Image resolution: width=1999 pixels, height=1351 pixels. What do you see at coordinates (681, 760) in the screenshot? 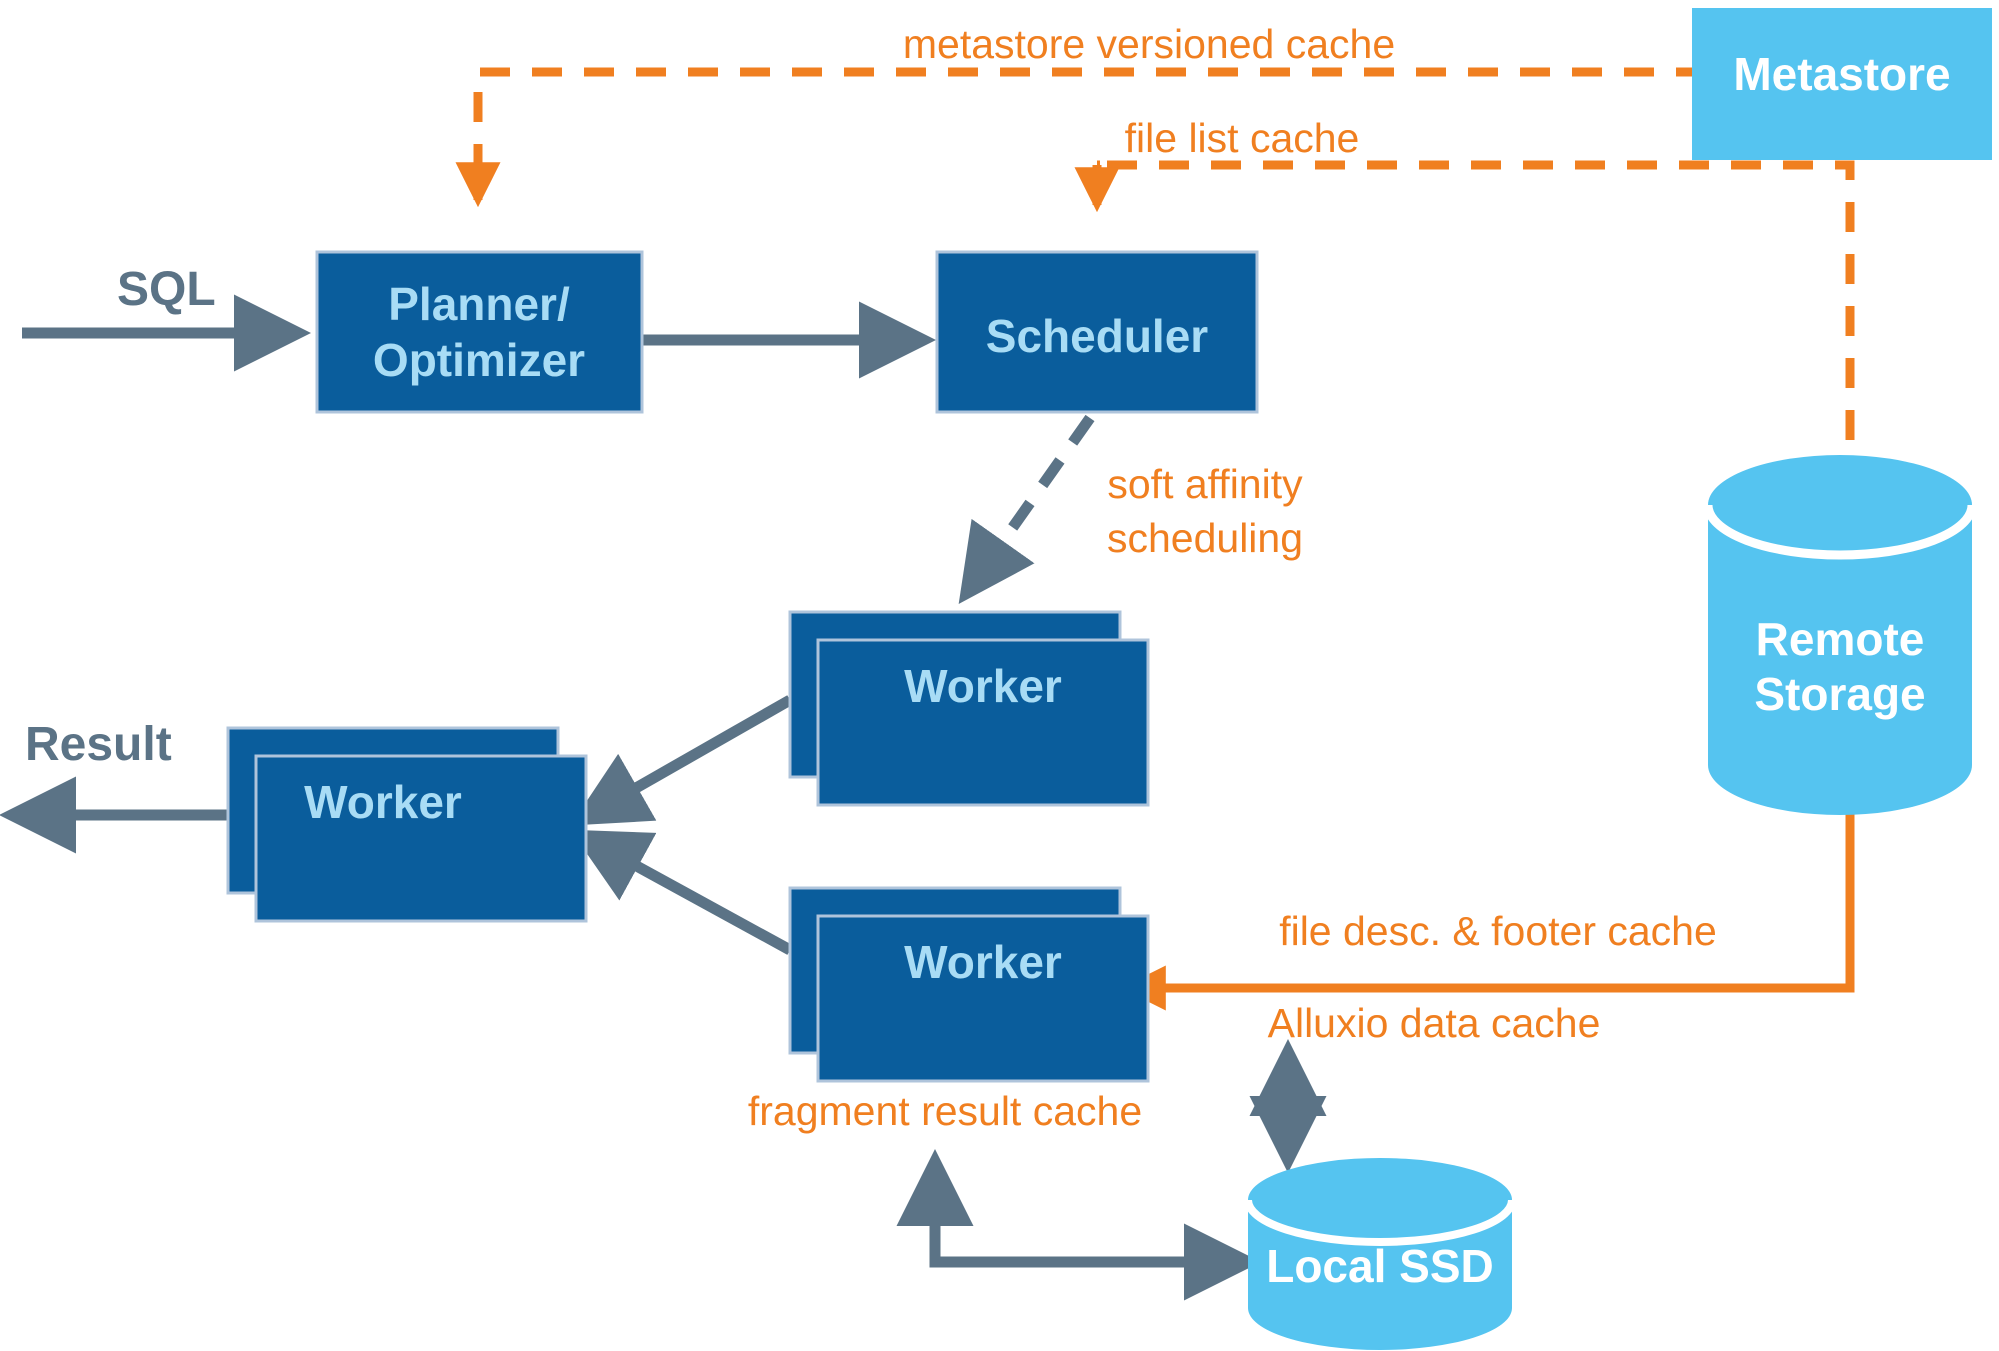
I see `edge-worker-top-to-worker-left` at bounding box center [681, 760].